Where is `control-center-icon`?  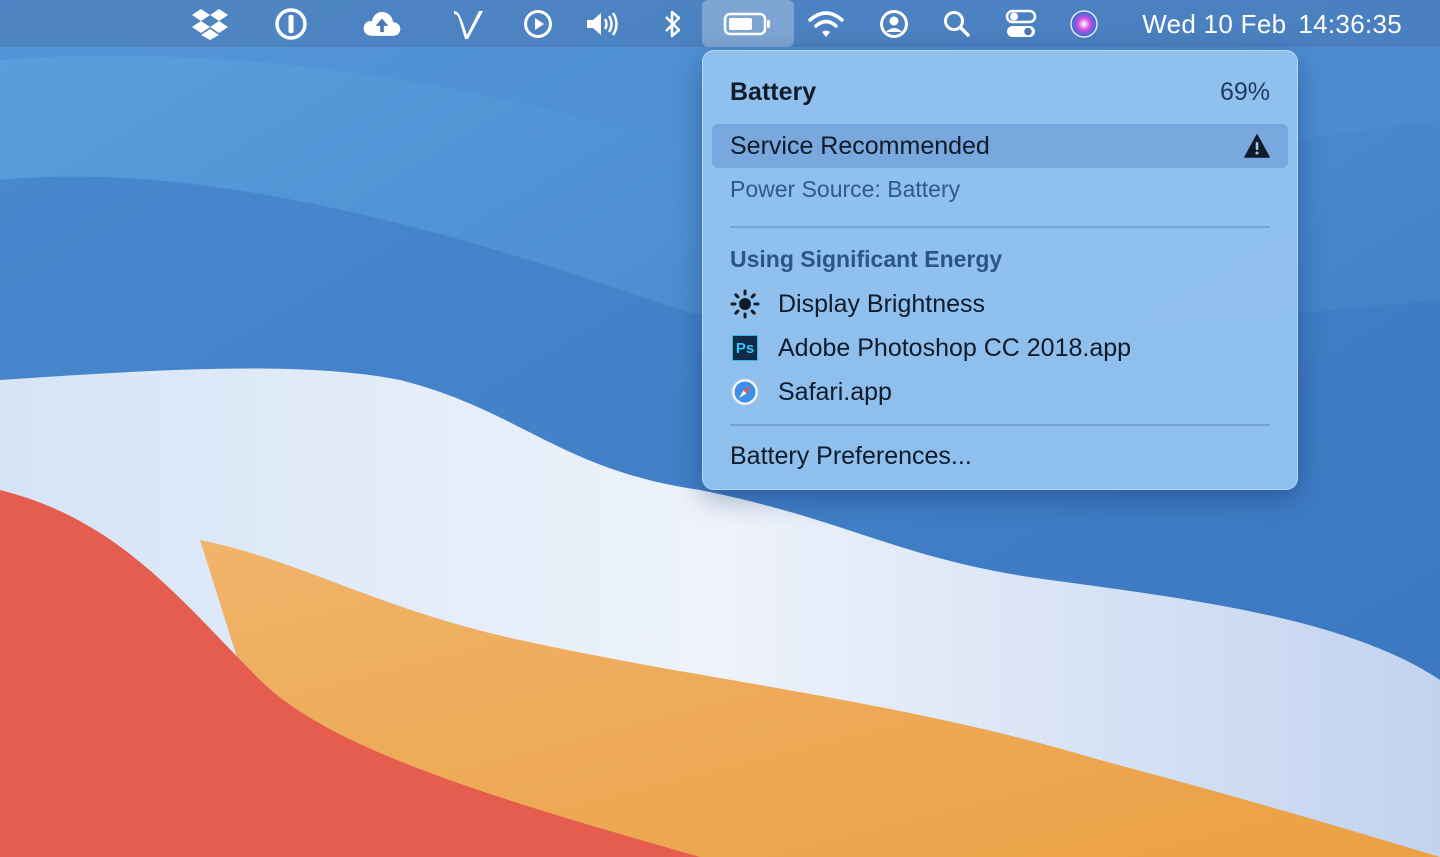
control-center-icon is located at coordinates (1021, 24).